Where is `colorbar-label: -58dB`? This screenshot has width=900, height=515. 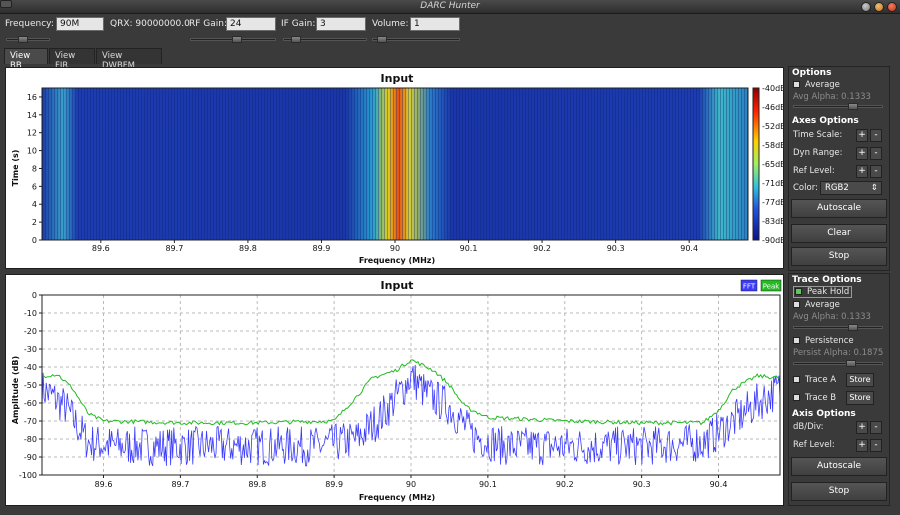 colorbar-label: -58dB is located at coordinates (772, 145).